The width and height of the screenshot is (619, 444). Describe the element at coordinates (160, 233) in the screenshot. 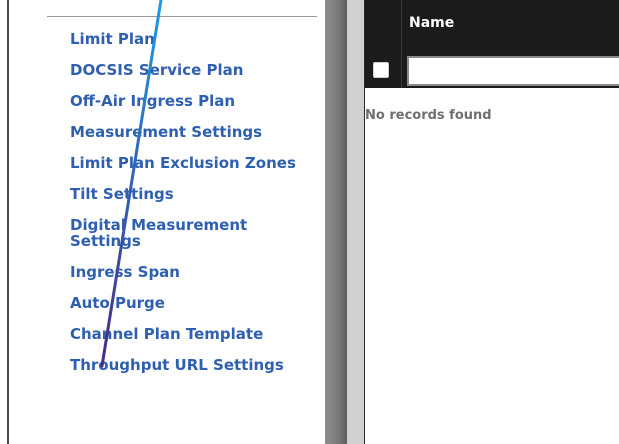

I see `menu-item-digital-measurement-settings: Digital Measurement Settings` at that location.